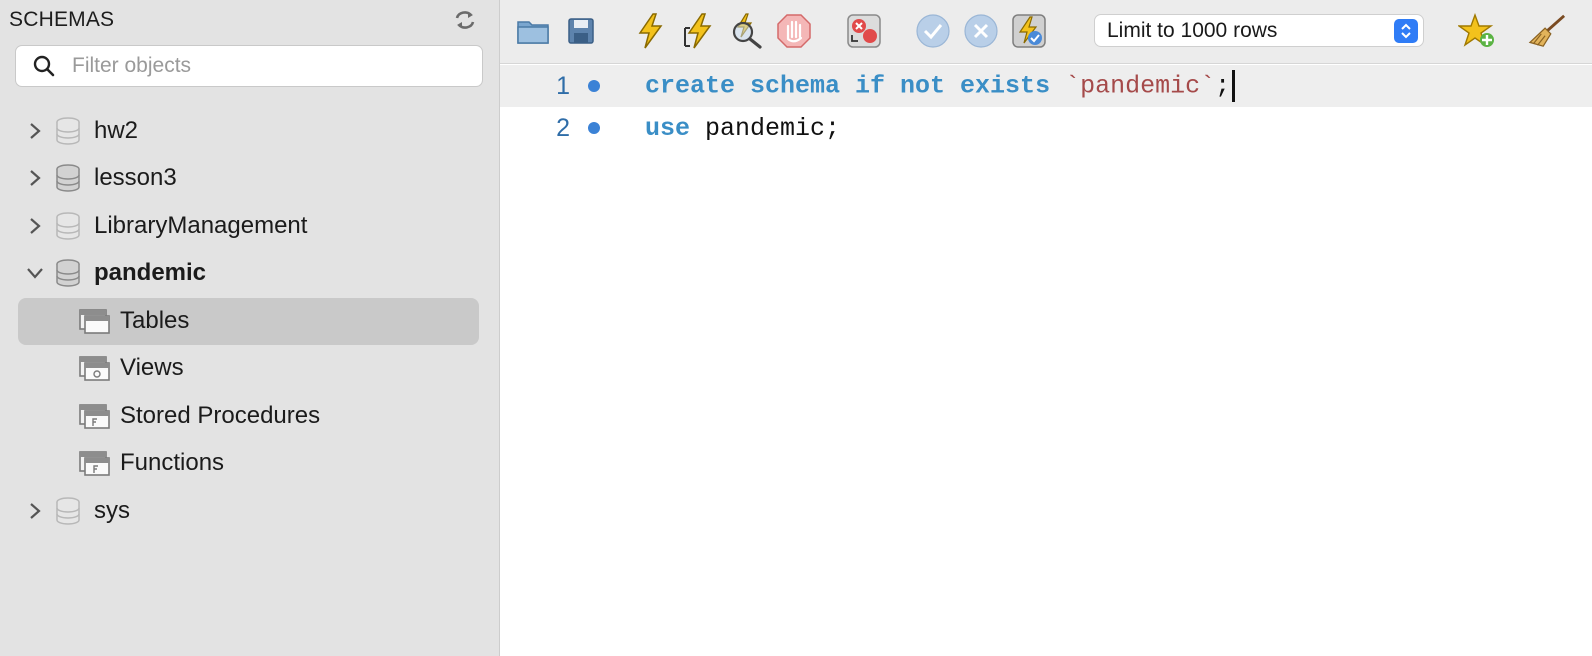  What do you see at coordinates (94, 463) in the screenshot?
I see `functions-folder-icon` at bounding box center [94, 463].